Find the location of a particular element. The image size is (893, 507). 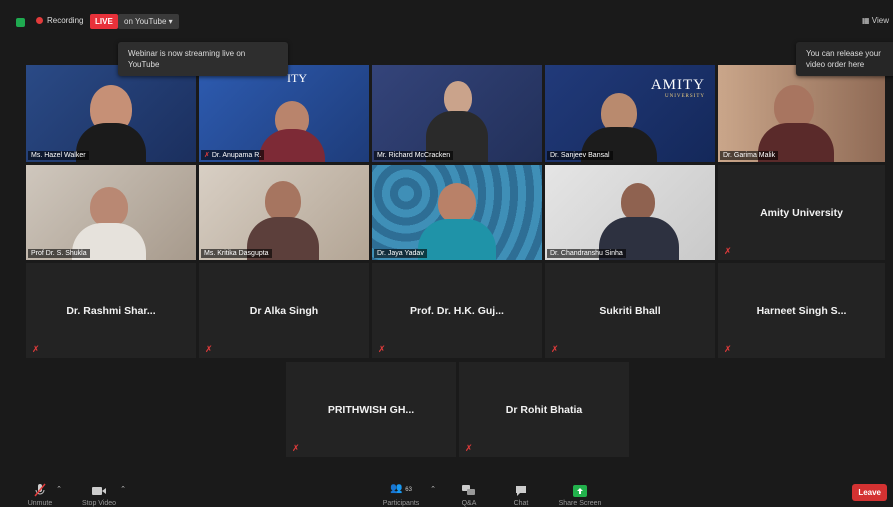

participant-name: Ms. Hazel Walker is located at coordinates (58, 155).